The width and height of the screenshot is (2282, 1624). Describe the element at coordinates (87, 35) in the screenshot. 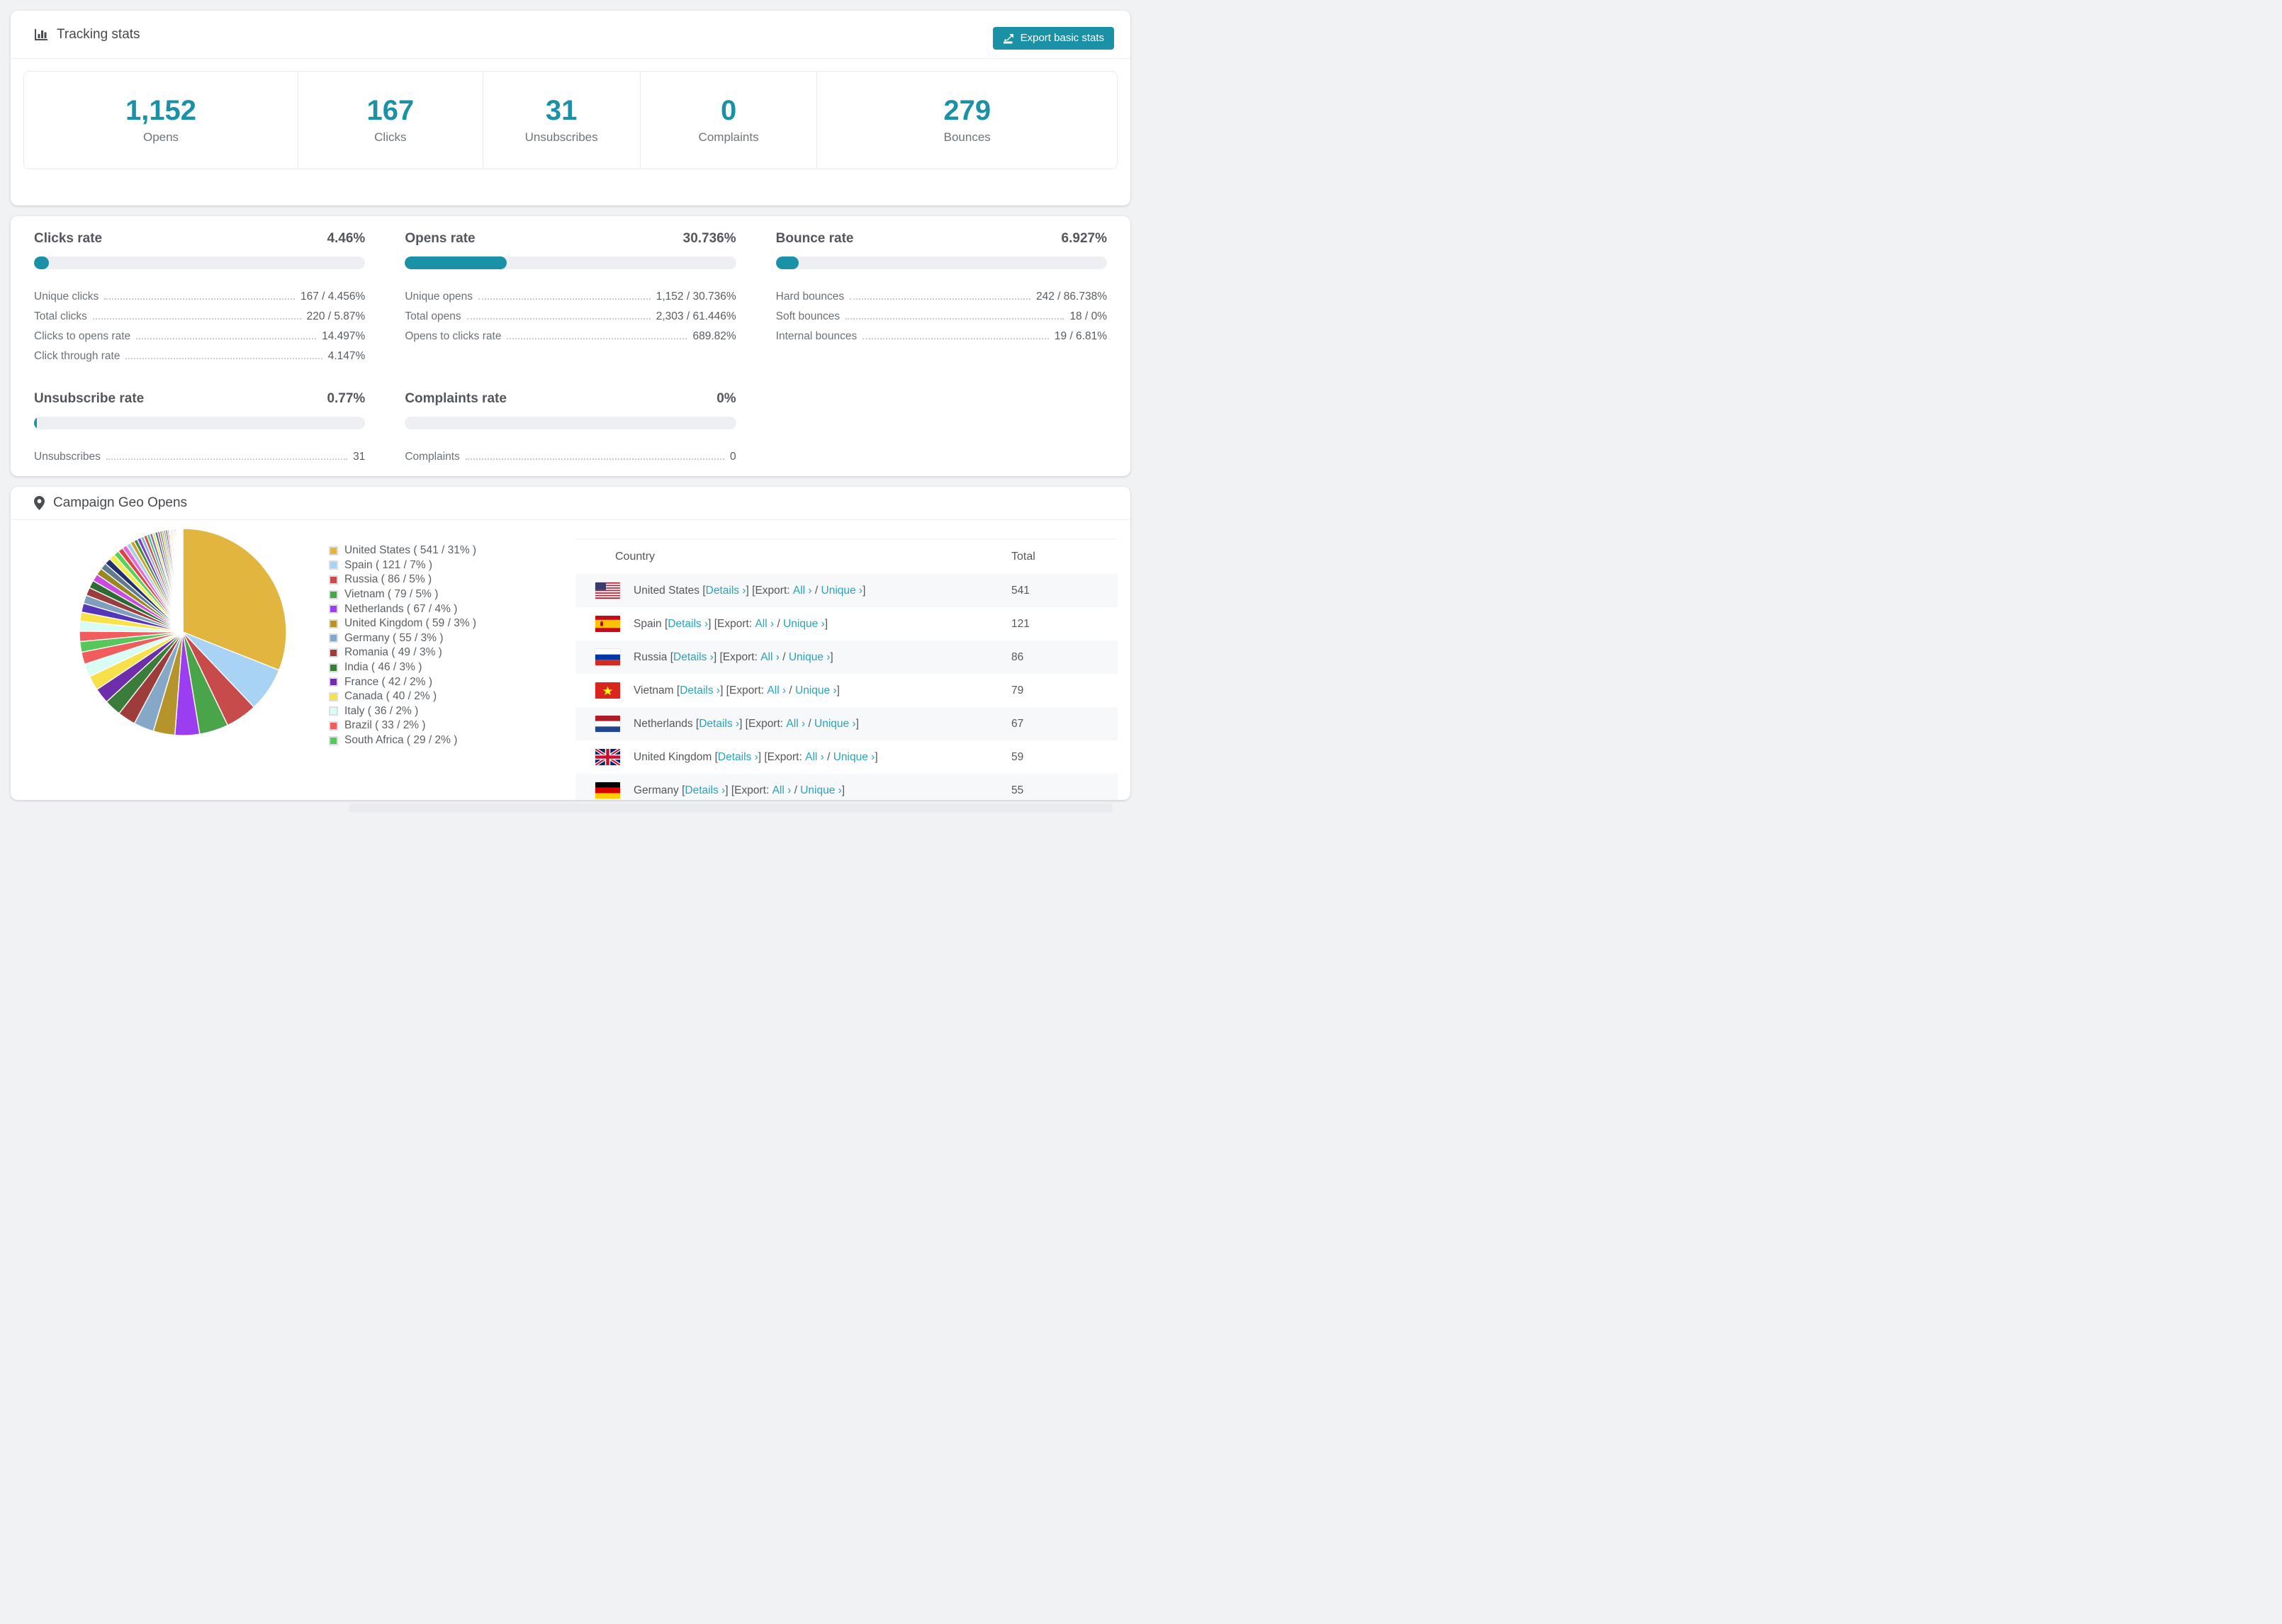

I see `tracking-stats-title: Tracking stats` at that location.